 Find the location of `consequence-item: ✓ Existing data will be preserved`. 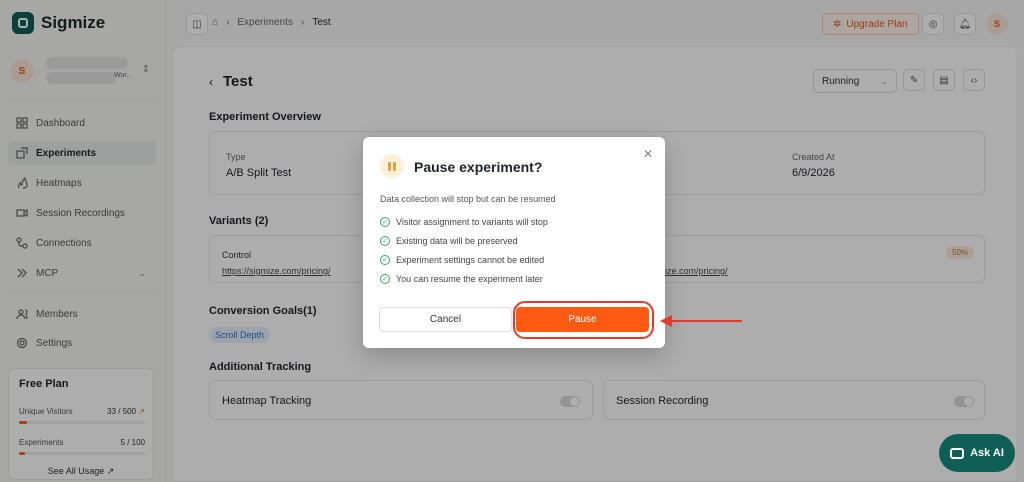

consequence-item: ✓ Existing data will be preserved is located at coordinates (449, 241).